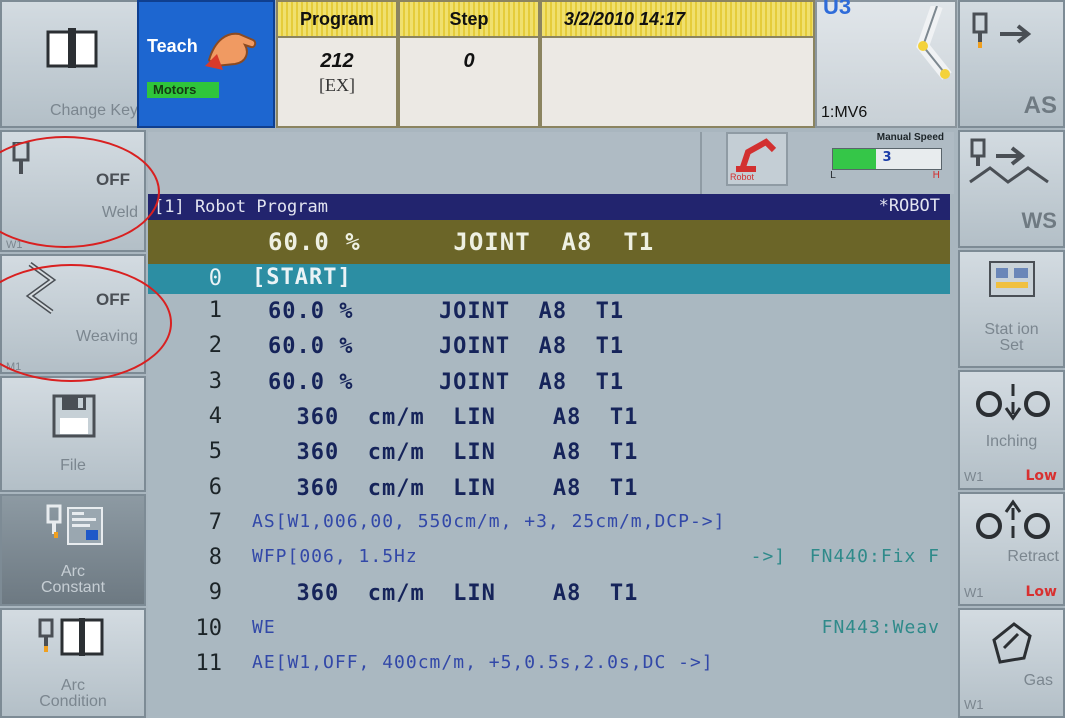 The image size is (1065, 718). I want to click on gas-button: Gas W1, so click(1011, 663).